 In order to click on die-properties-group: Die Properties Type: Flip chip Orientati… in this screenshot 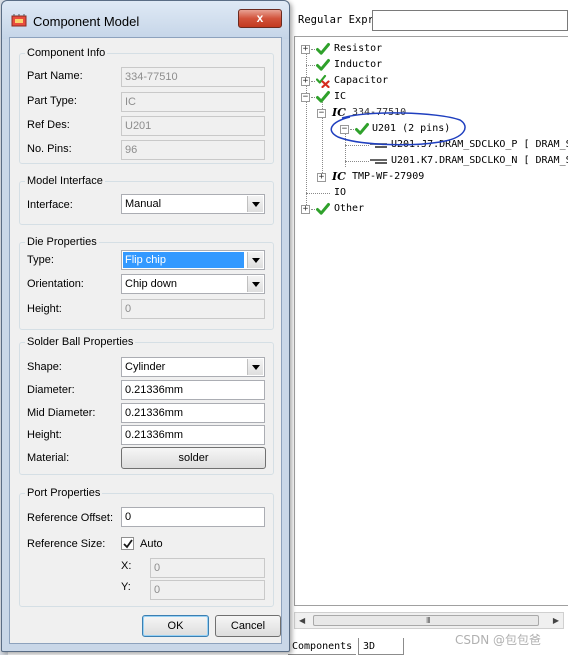, I will do `click(146, 283)`.